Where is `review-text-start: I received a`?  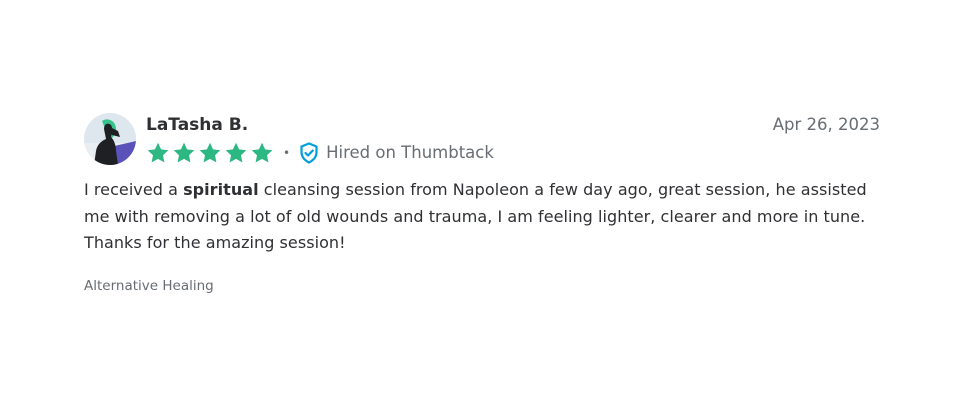
review-text-start: I received a is located at coordinates (134, 189).